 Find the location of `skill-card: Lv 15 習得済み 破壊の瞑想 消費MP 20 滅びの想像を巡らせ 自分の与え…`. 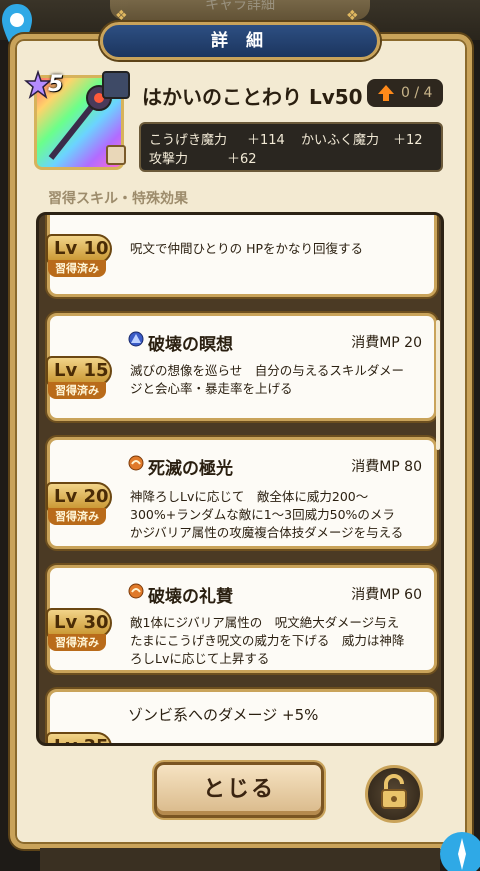

skill-card: Lv 15 習得済み 破壊の瞑想 消費MP 20 滅びの想像を巡らせ 自分の与え… is located at coordinates (241, 367).